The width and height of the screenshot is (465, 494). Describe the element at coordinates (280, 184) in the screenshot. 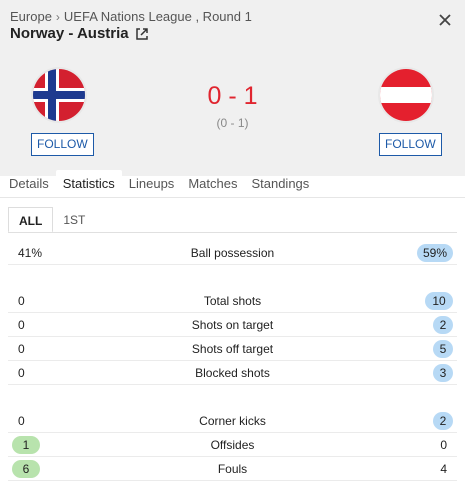

I see `tab-standings: Standings` at that location.